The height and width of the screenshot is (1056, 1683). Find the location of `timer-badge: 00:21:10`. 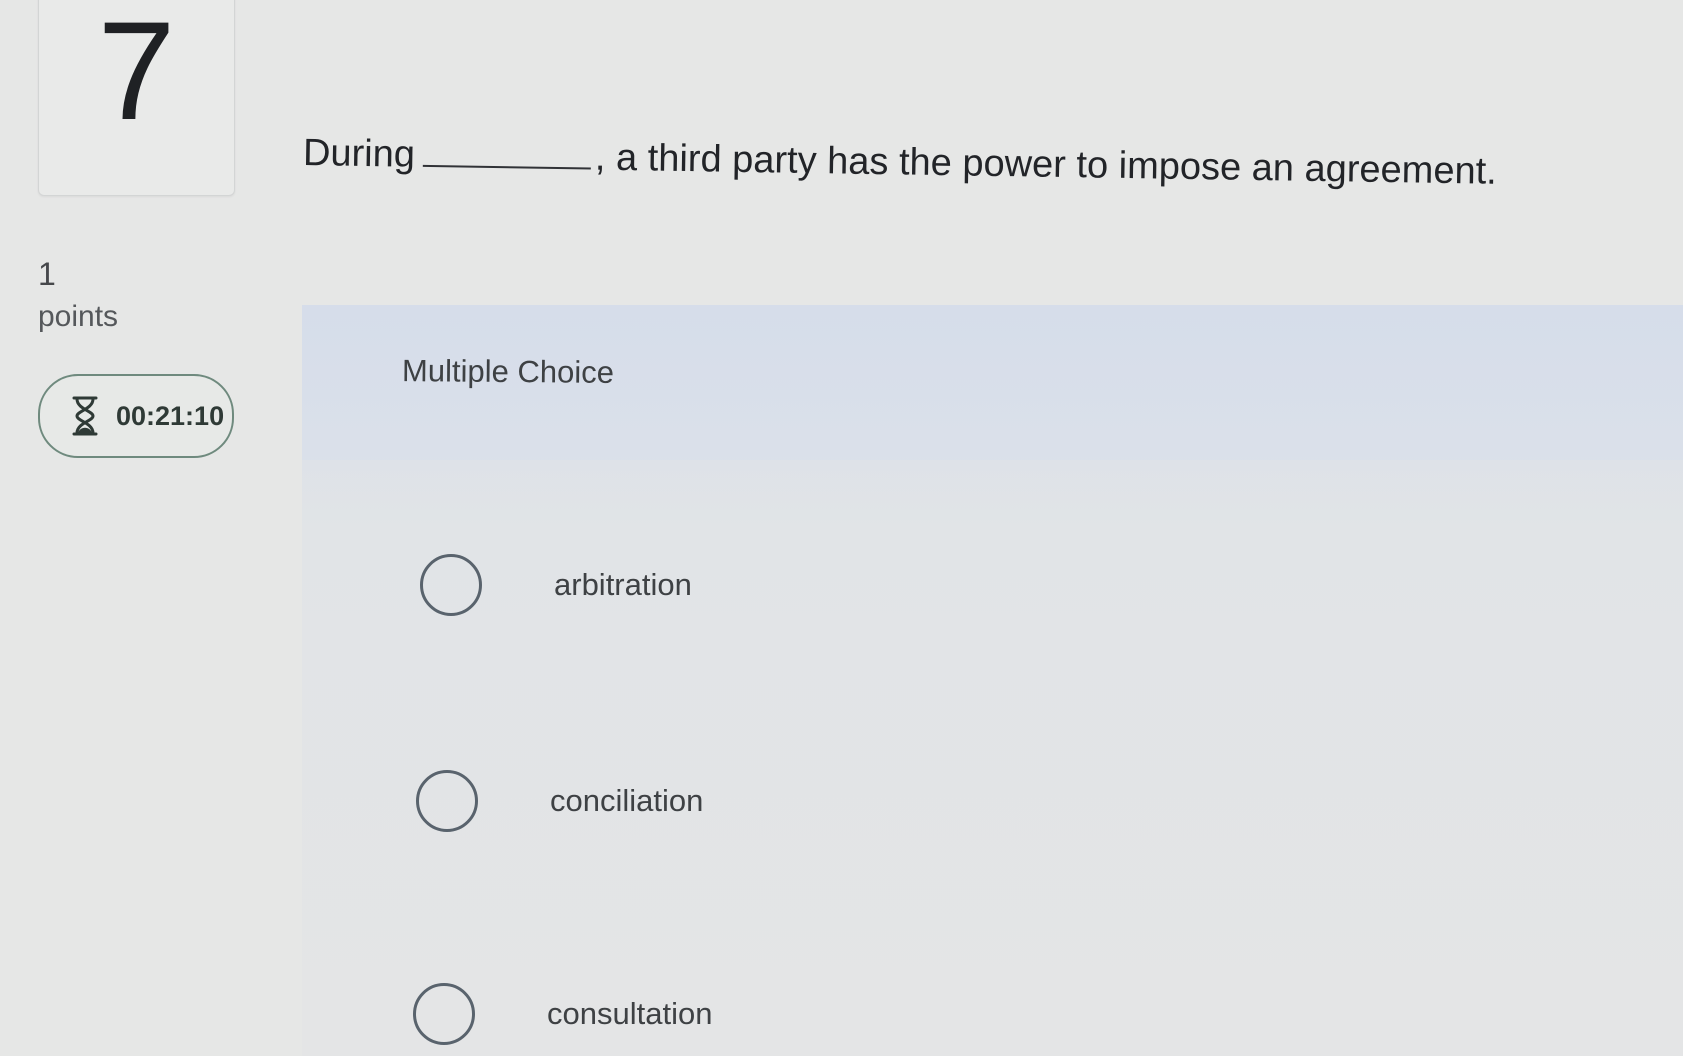

timer-badge: 00:21:10 is located at coordinates (136, 416).